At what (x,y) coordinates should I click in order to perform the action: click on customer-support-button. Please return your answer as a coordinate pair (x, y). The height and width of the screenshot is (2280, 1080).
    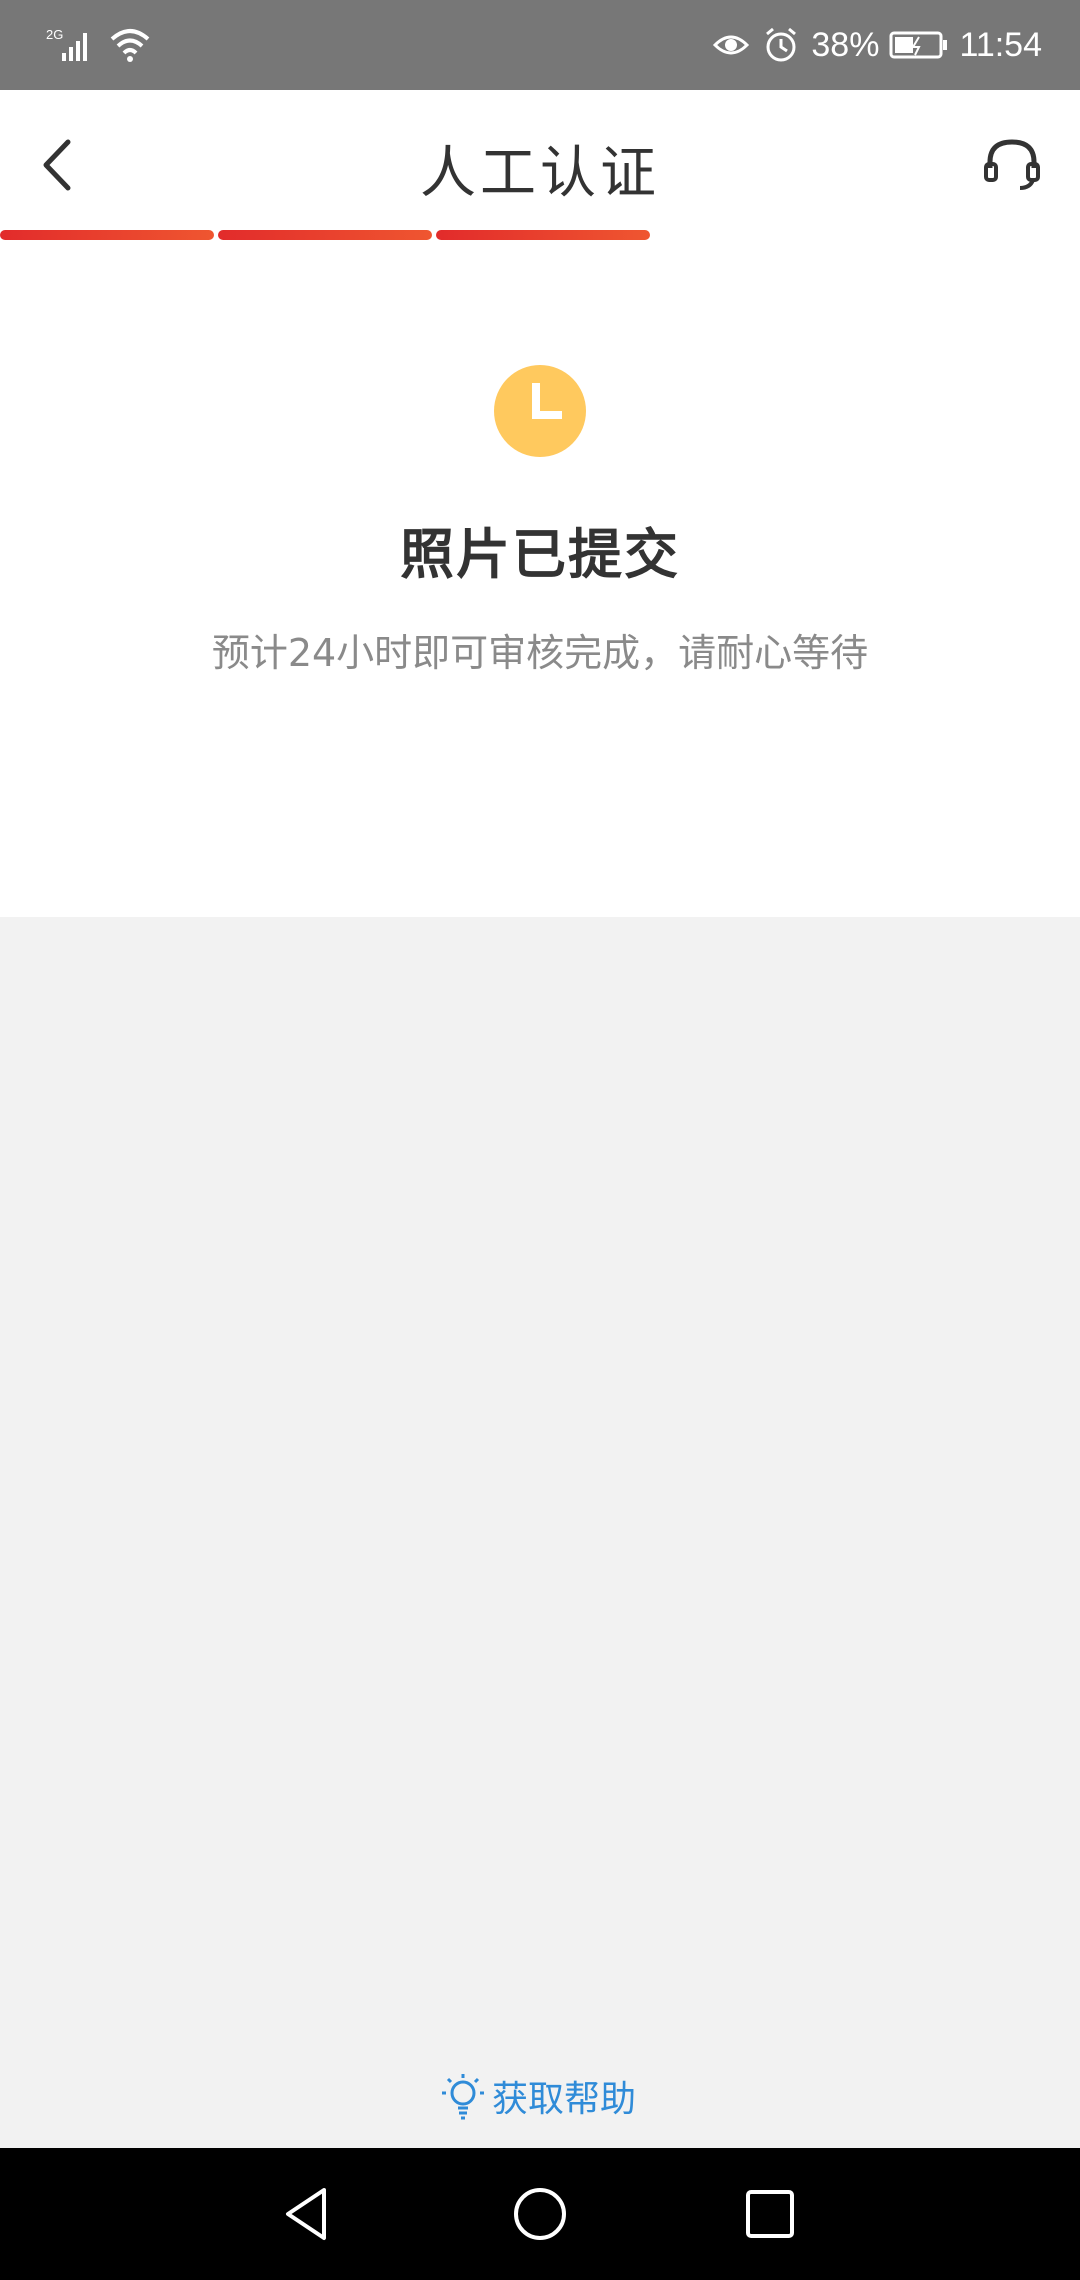
    Looking at the image, I should click on (1012, 164).